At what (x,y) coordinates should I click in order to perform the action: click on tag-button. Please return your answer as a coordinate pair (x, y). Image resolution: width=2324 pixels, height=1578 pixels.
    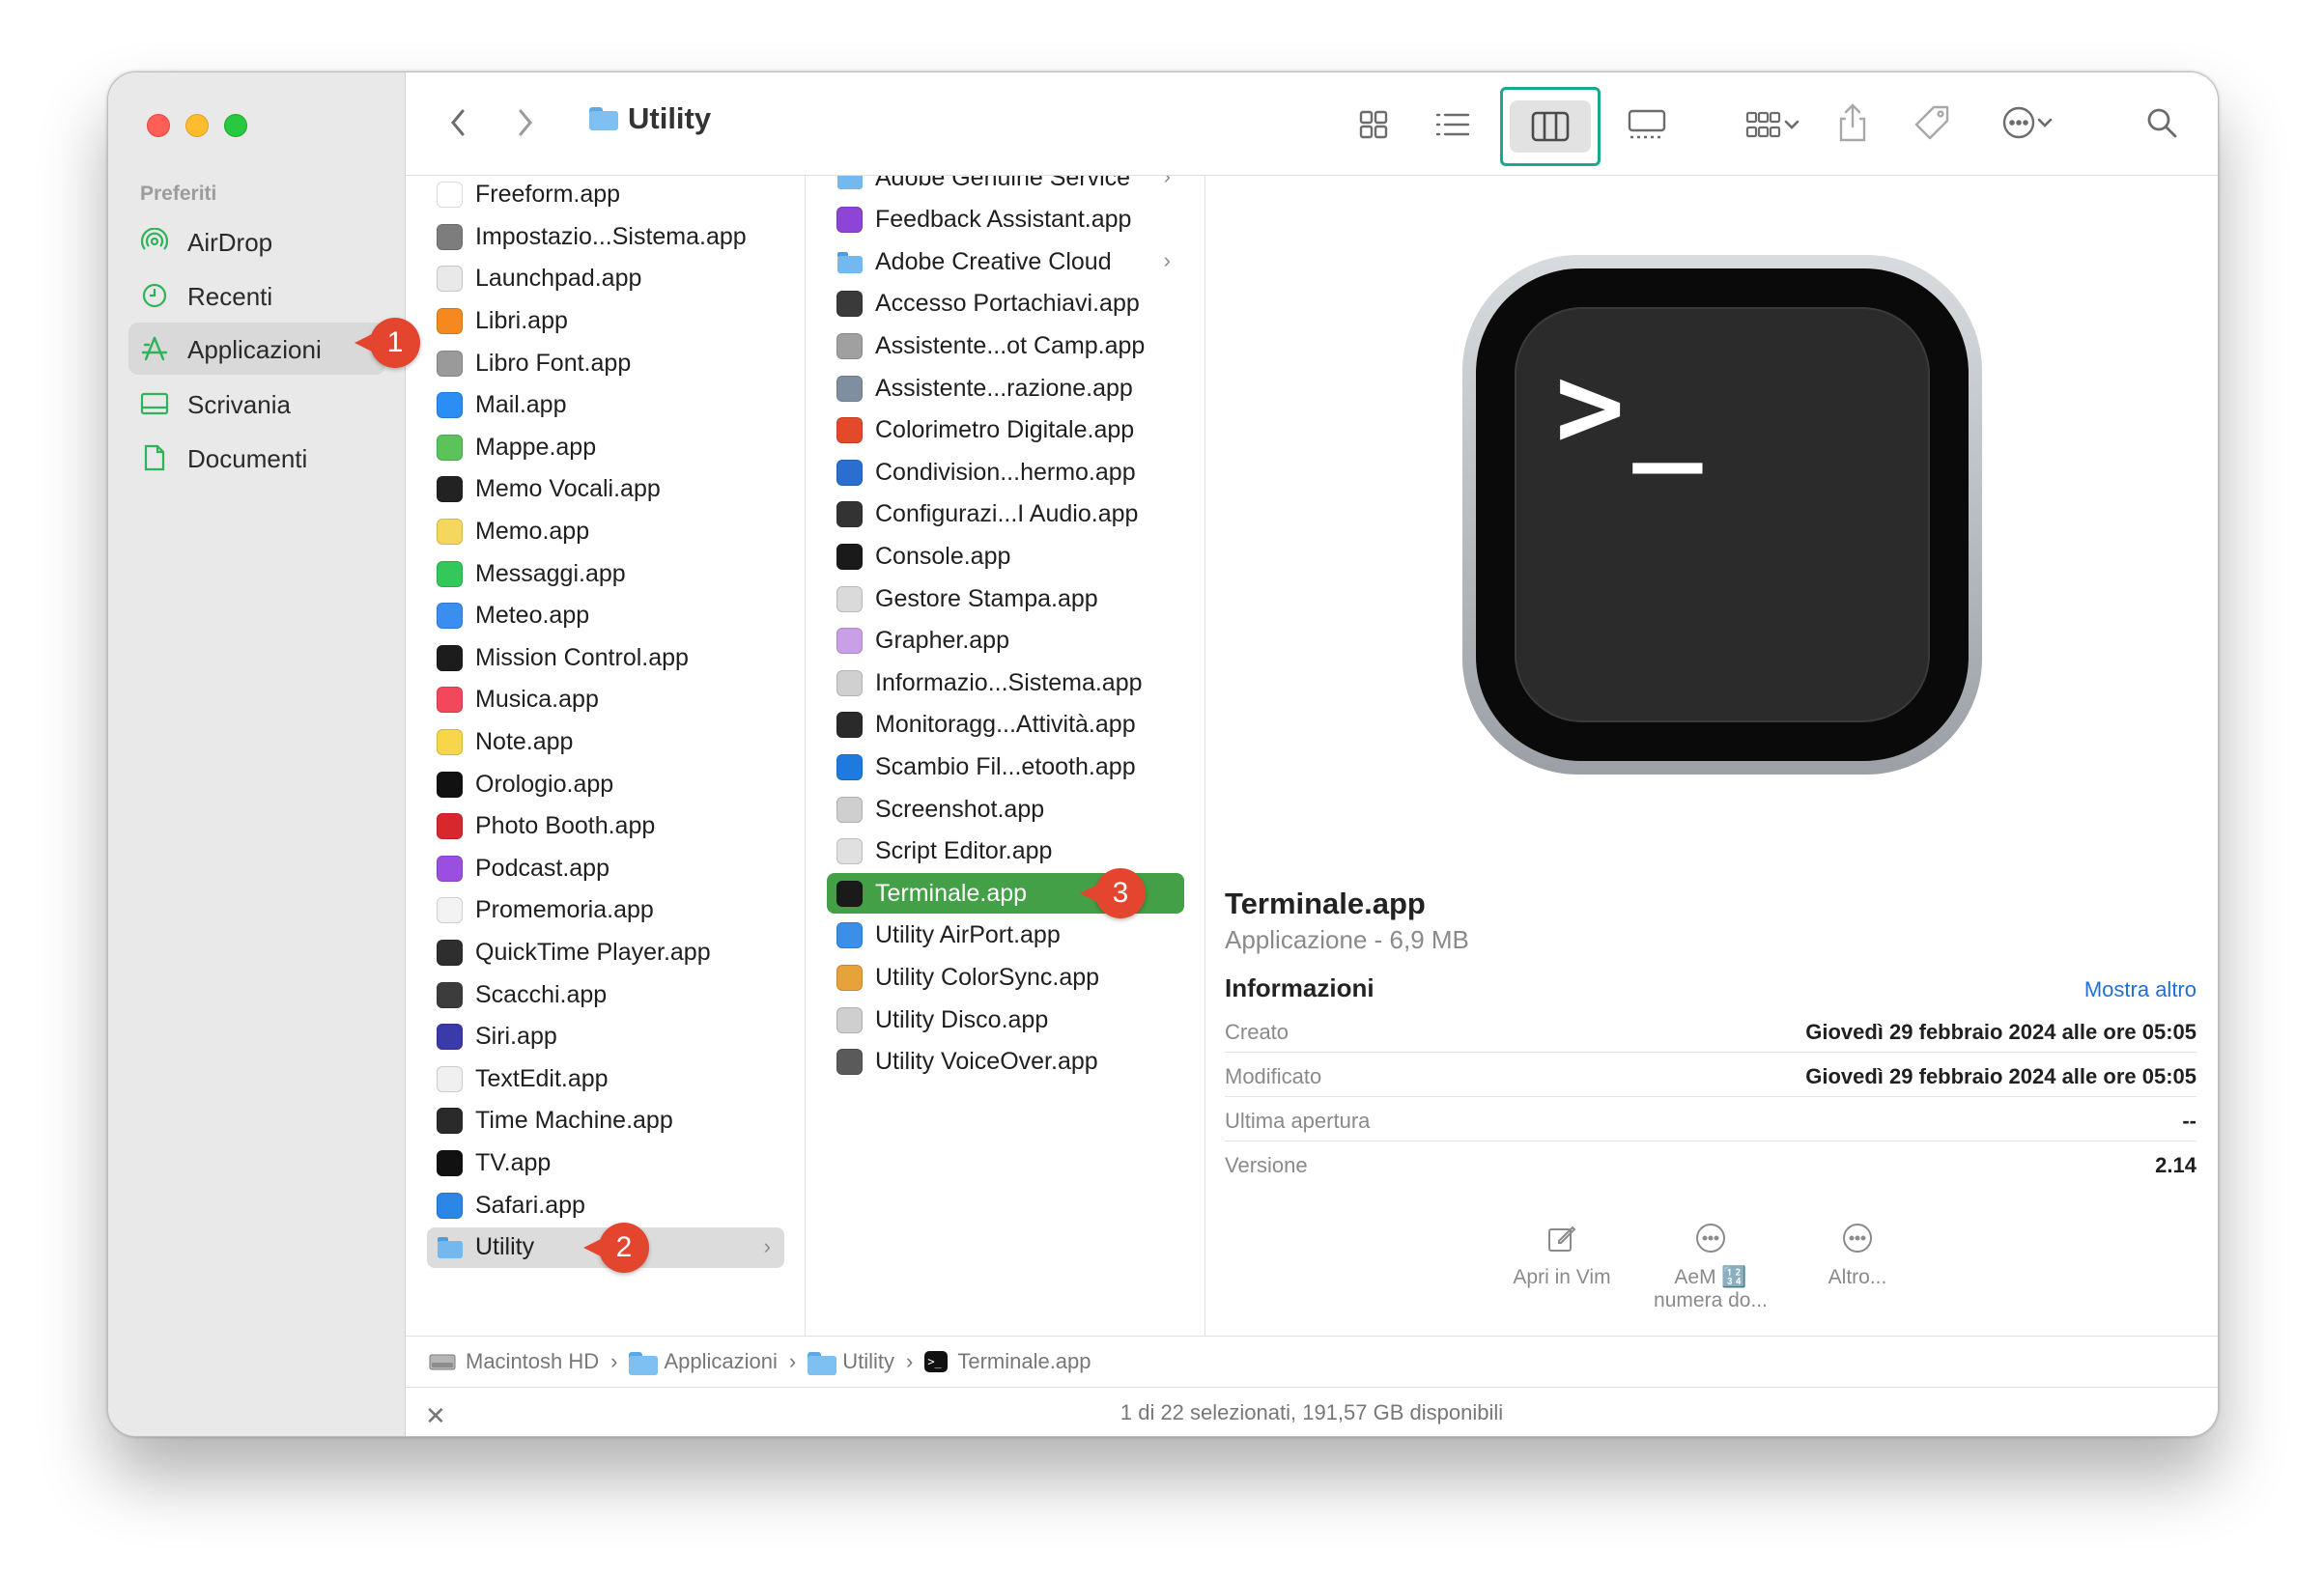
    Looking at the image, I should click on (1932, 122).